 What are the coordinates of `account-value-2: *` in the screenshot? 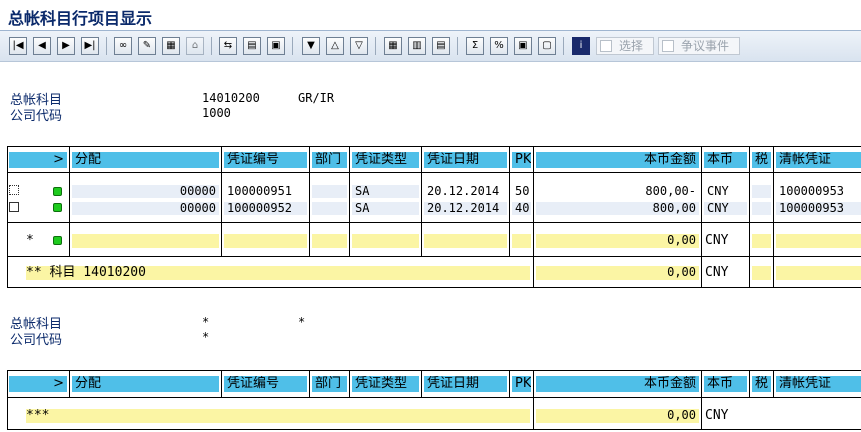 It's located at (206, 322).